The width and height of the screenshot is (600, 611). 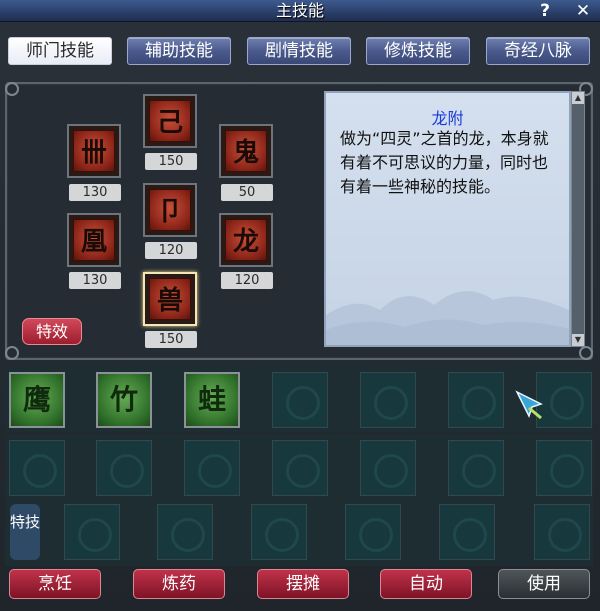 I want to click on skill-slot-3: 鬼, so click(x=246, y=151).